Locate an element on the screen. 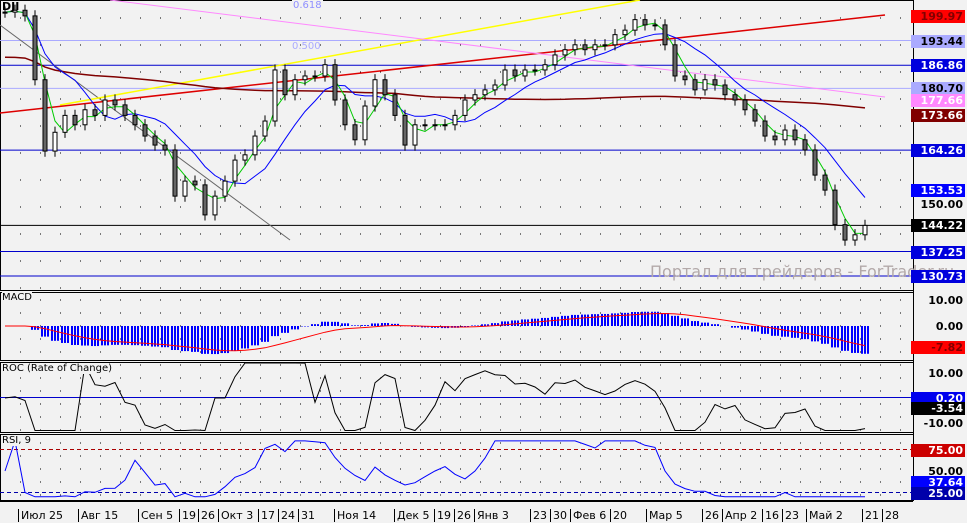  price-label: 150.00 is located at coordinates (941, 204).